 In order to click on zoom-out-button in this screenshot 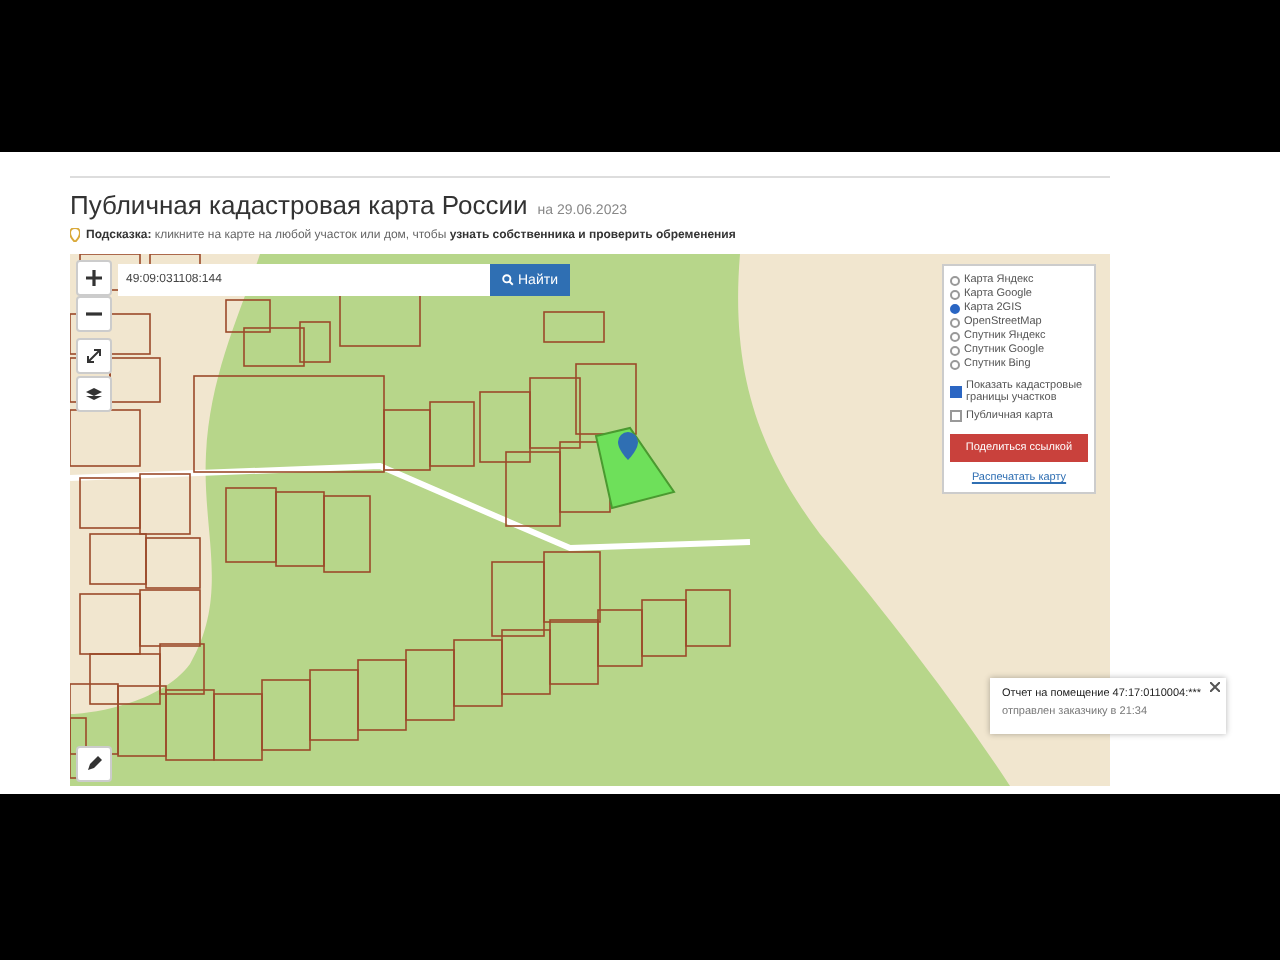, I will do `click(94, 314)`.